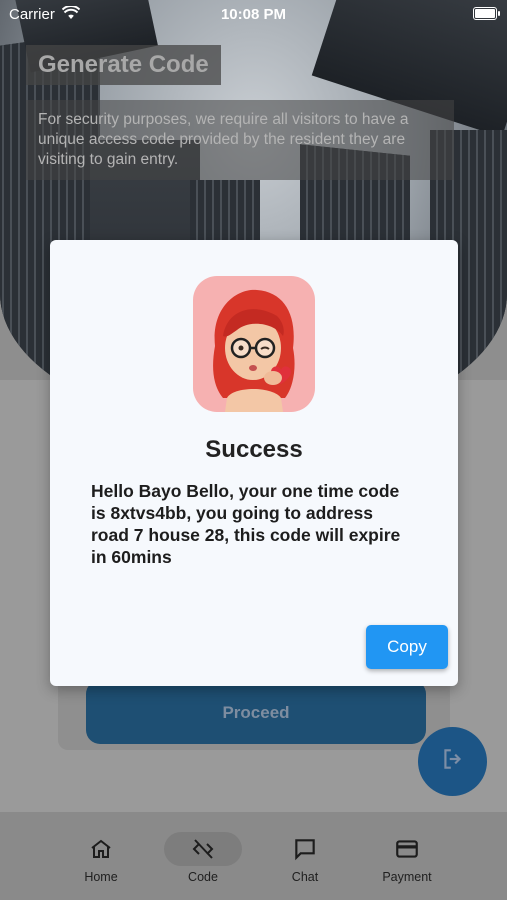 The image size is (507, 900). Describe the element at coordinates (305, 849) in the screenshot. I see `chat-icon` at that location.